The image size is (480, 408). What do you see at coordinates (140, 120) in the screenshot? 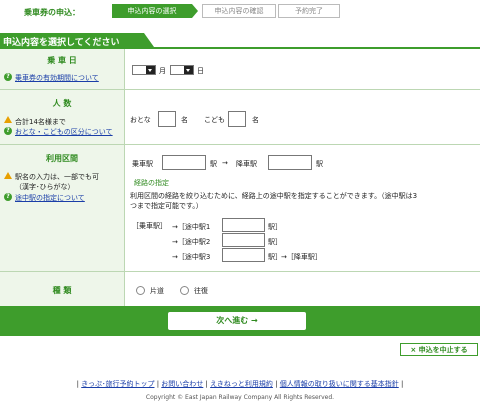
I see `adult-label: おとな` at bounding box center [140, 120].